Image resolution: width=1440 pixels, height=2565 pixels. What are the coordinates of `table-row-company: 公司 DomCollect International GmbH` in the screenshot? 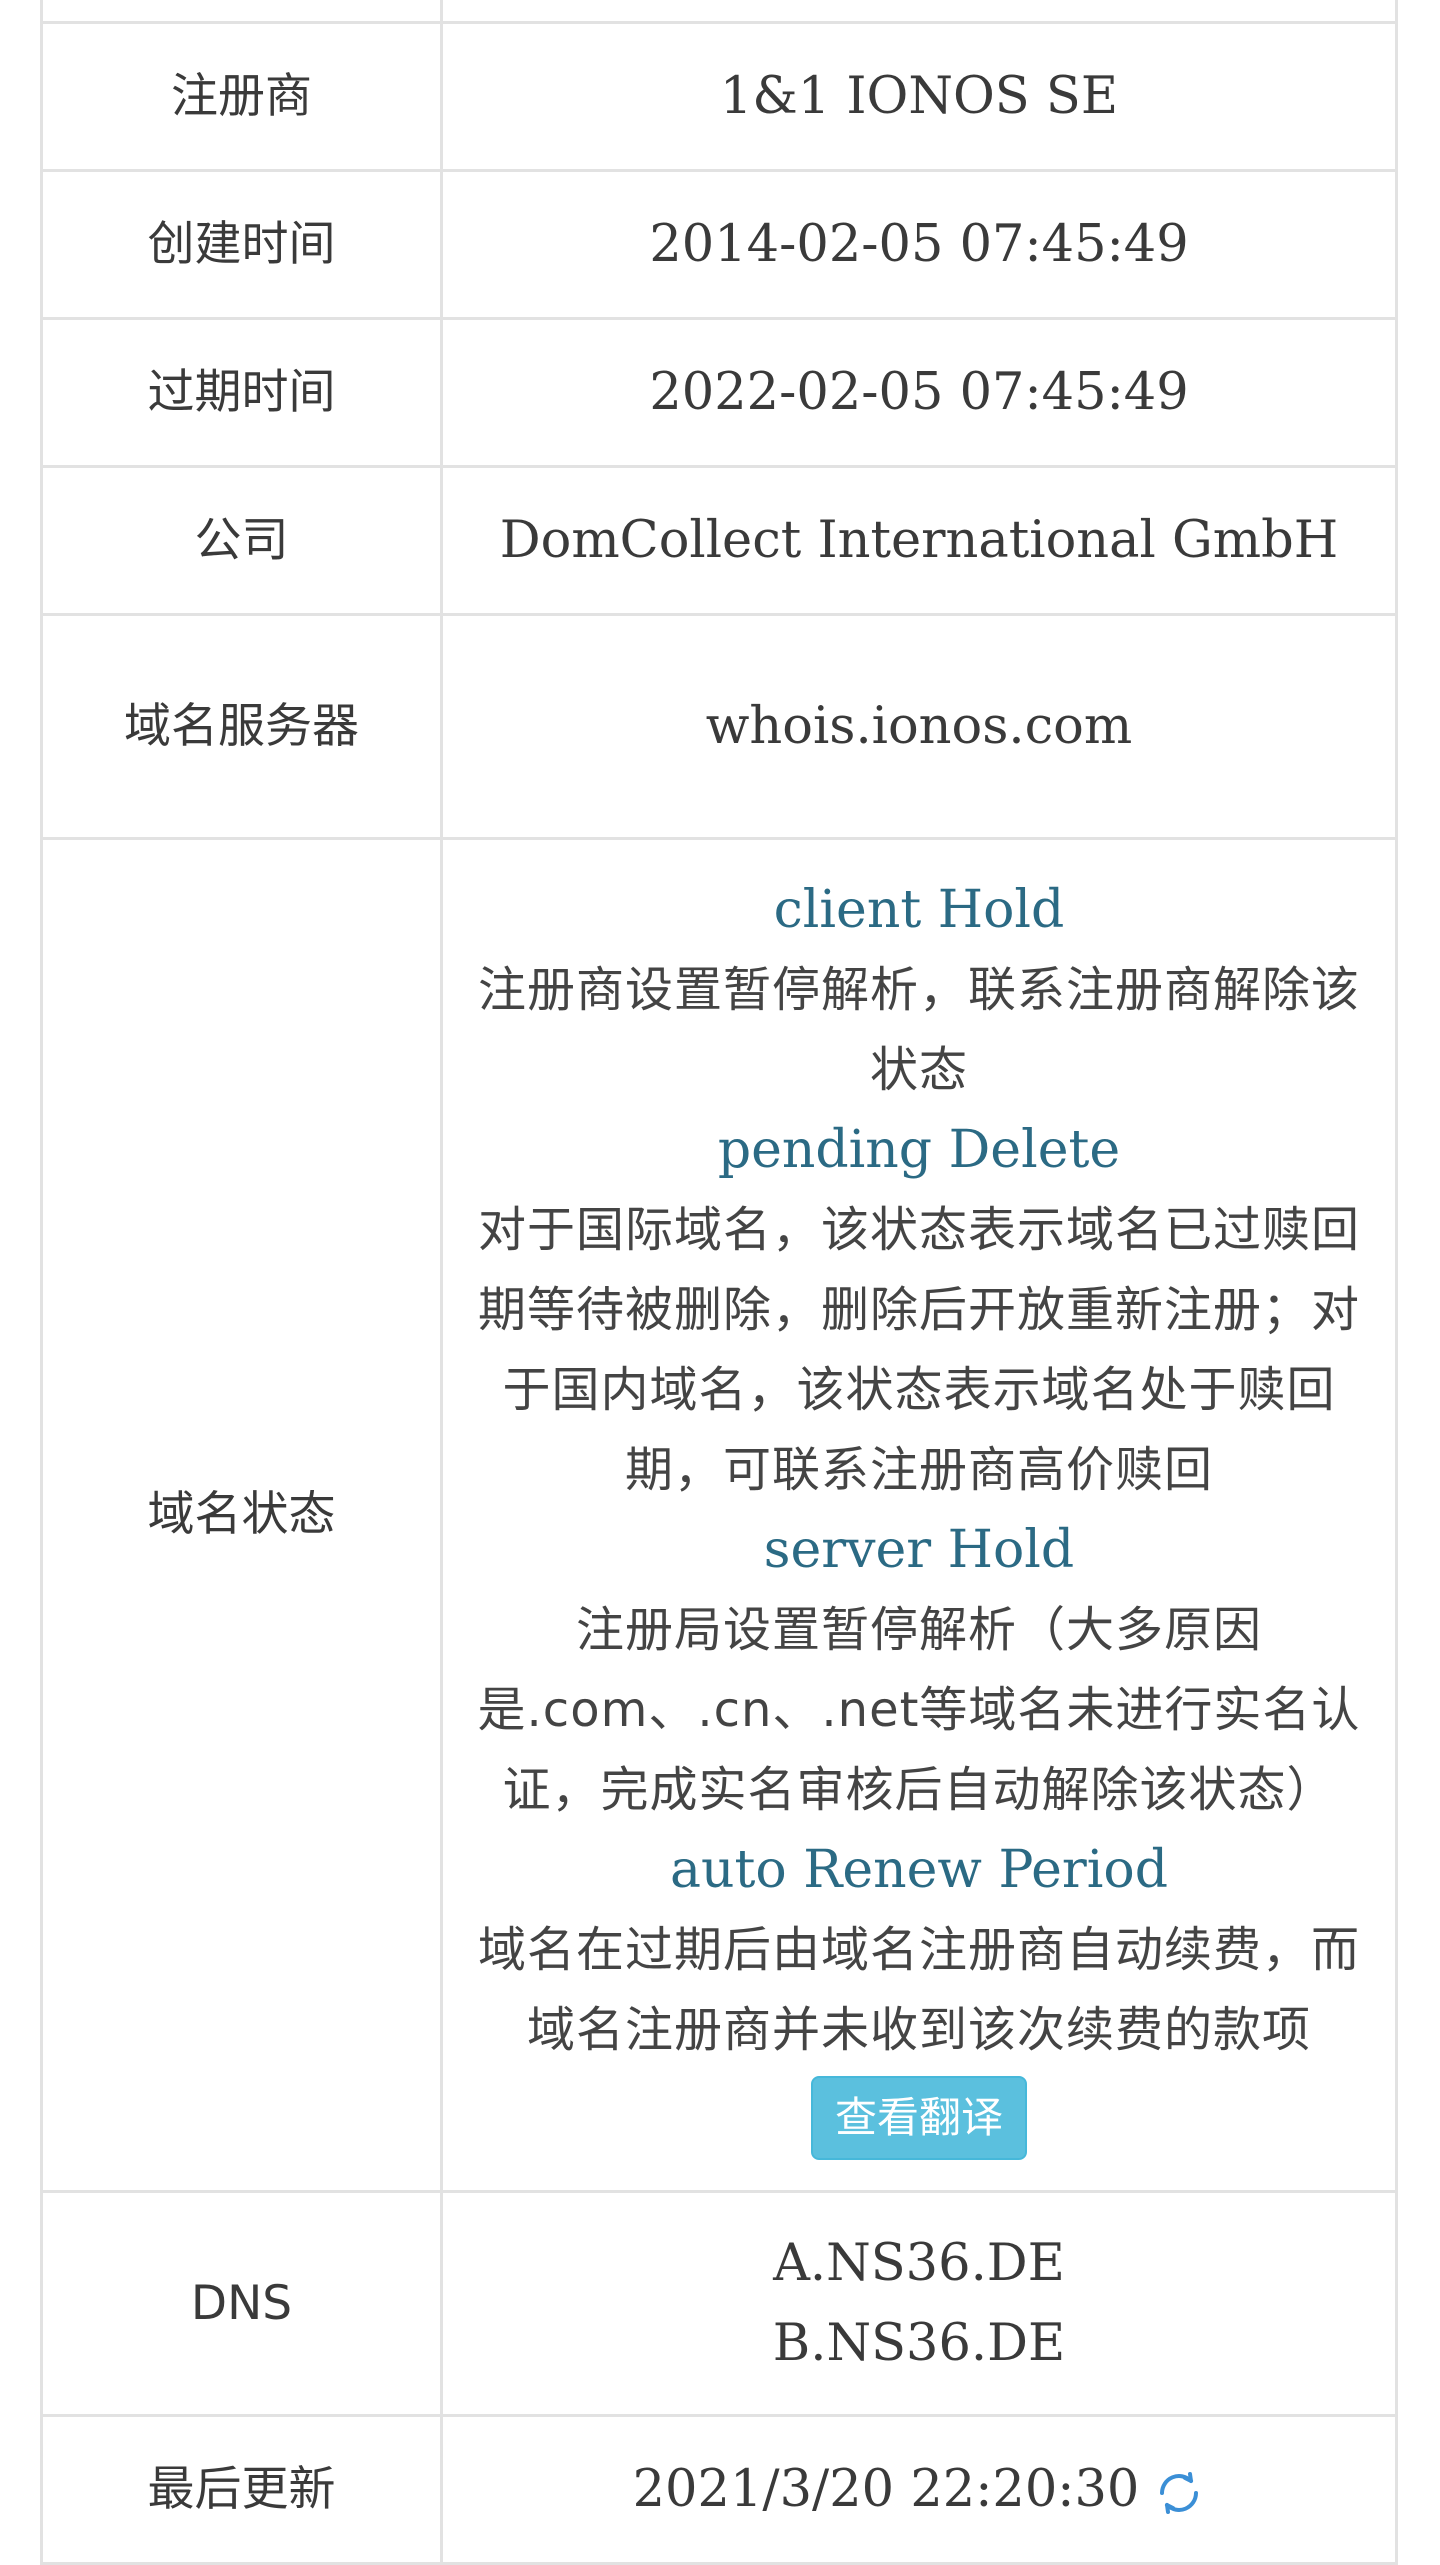 It's located at (719, 540).